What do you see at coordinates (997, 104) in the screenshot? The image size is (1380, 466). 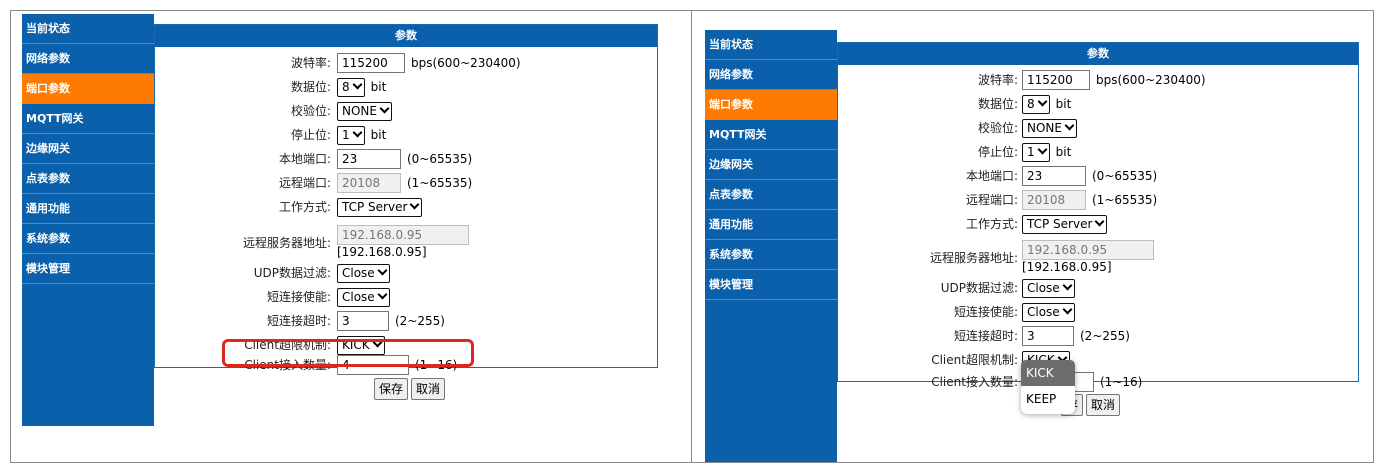 I see `data-bits-label: 数据位:` at bounding box center [997, 104].